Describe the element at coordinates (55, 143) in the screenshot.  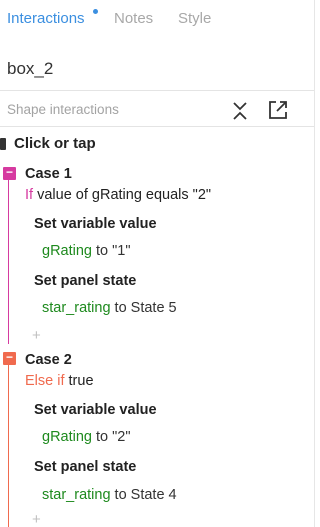
I see `event-label: Click or tap` at that location.